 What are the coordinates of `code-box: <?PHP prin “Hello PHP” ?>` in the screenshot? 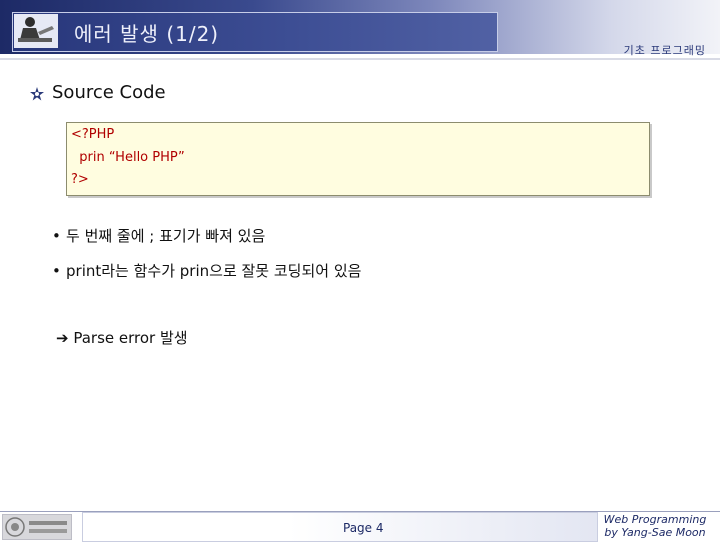 It's located at (358, 159).